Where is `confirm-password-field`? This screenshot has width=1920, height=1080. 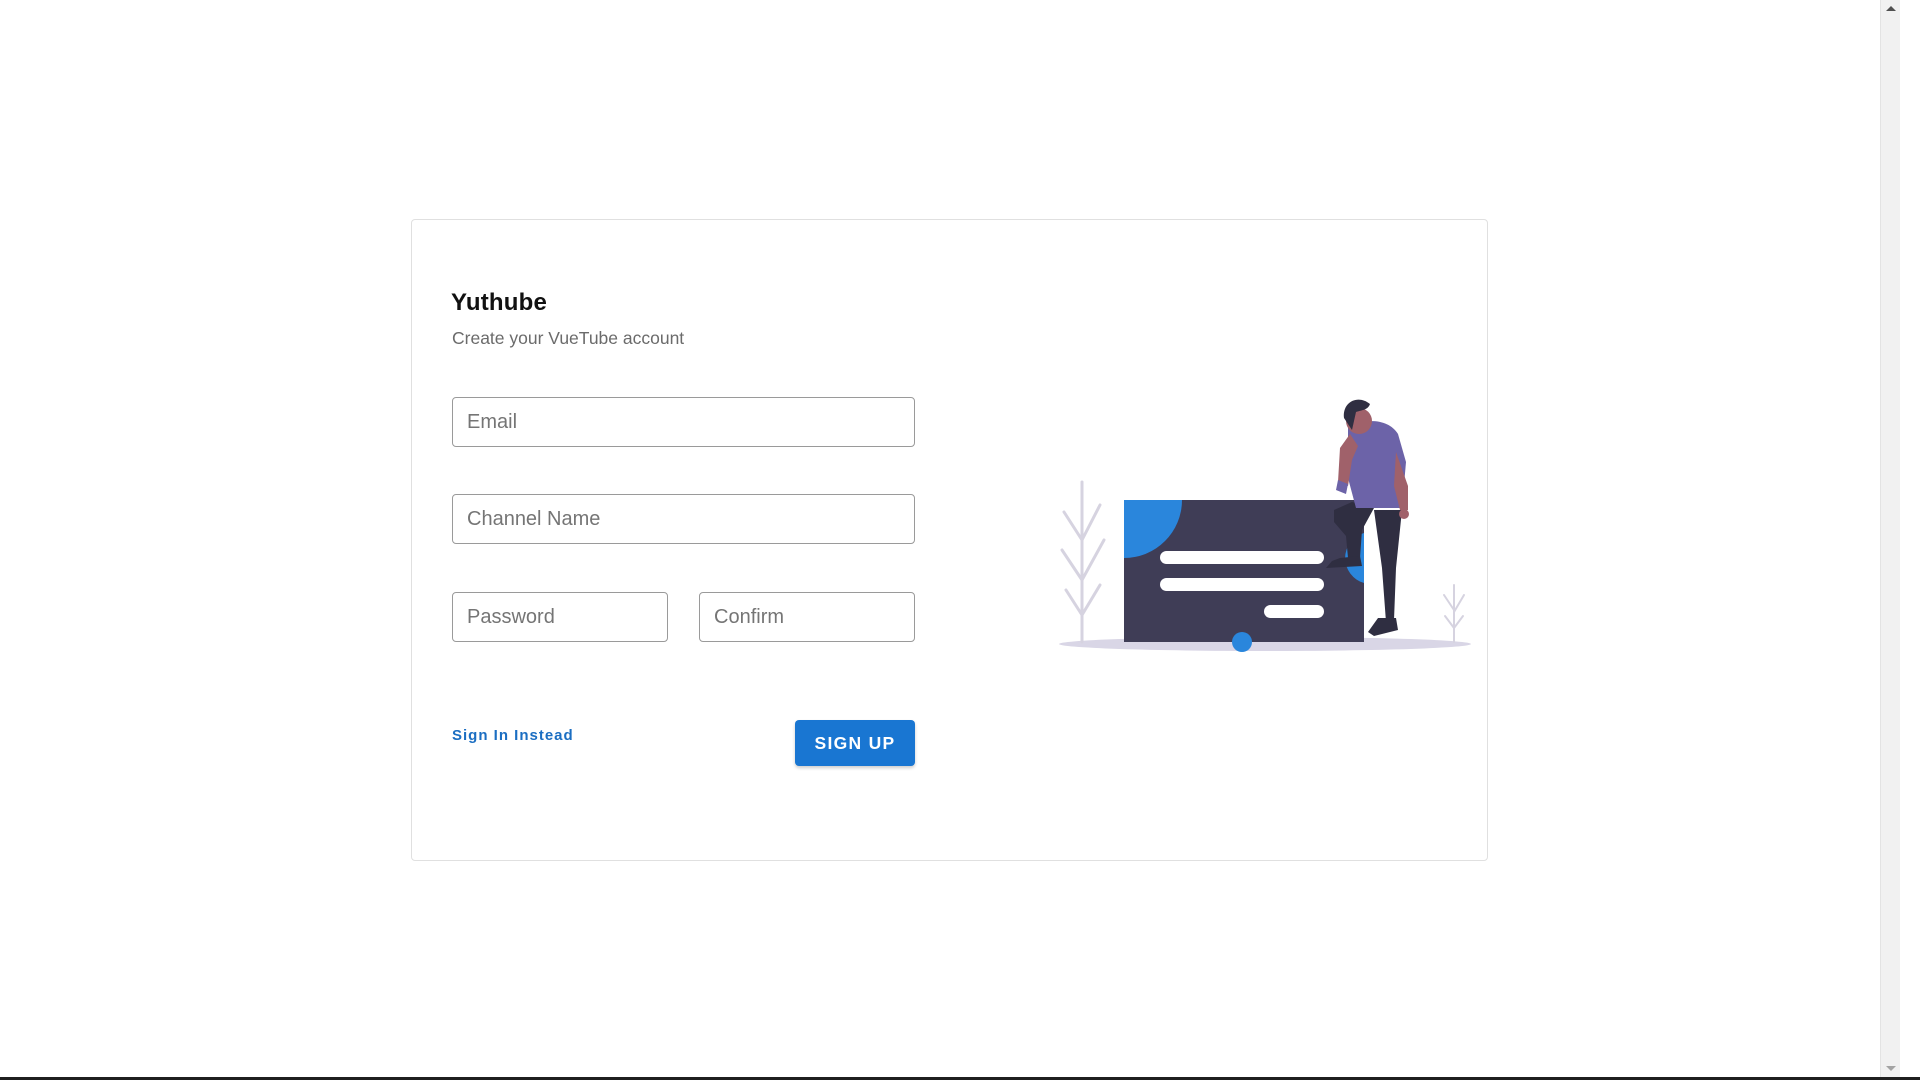
confirm-password-field is located at coordinates (807, 617).